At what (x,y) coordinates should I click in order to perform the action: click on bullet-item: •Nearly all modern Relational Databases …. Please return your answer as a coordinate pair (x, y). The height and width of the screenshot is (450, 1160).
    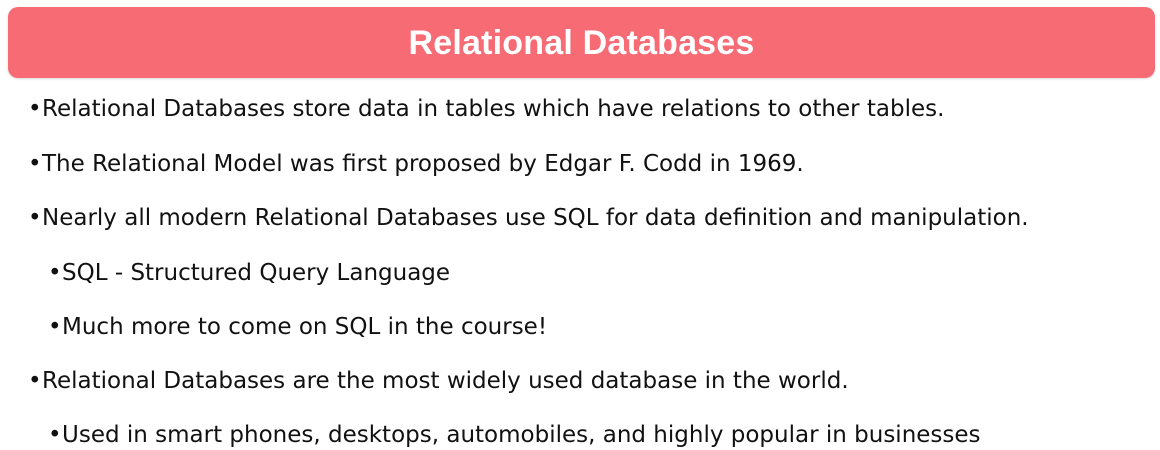
    Looking at the image, I should click on (528, 218).